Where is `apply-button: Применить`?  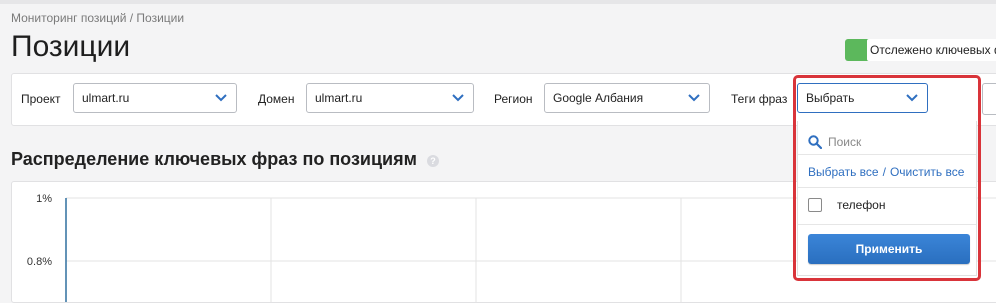 apply-button: Применить is located at coordinates (889, 249).